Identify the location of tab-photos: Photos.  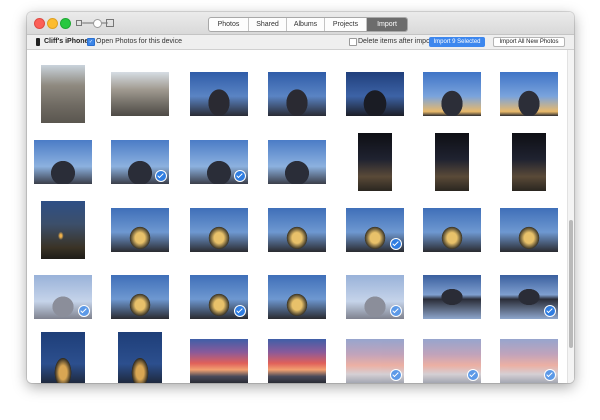
(229, 24).